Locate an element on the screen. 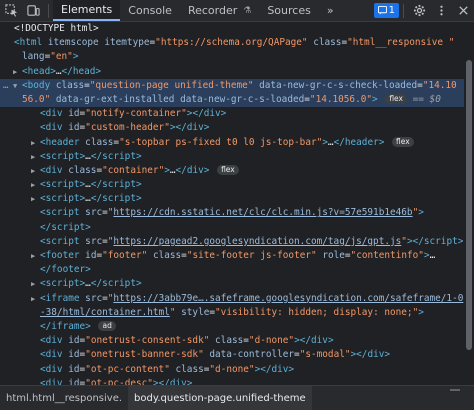 The height and width of the screenshot is (410, 474). device-toggle-icon is located at coordinates (33, 10).